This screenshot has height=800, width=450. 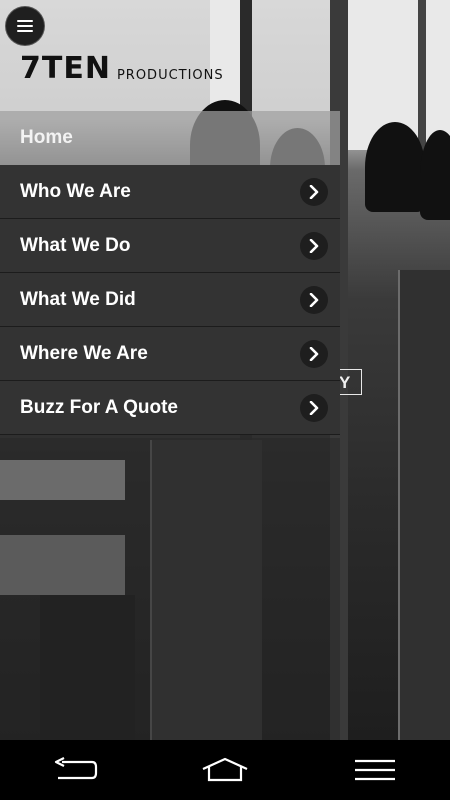 What do you see at coordinates (78, 299) in the screenshot?
I see `menu-item-label: What We Did` at bounding box center [78, 299].